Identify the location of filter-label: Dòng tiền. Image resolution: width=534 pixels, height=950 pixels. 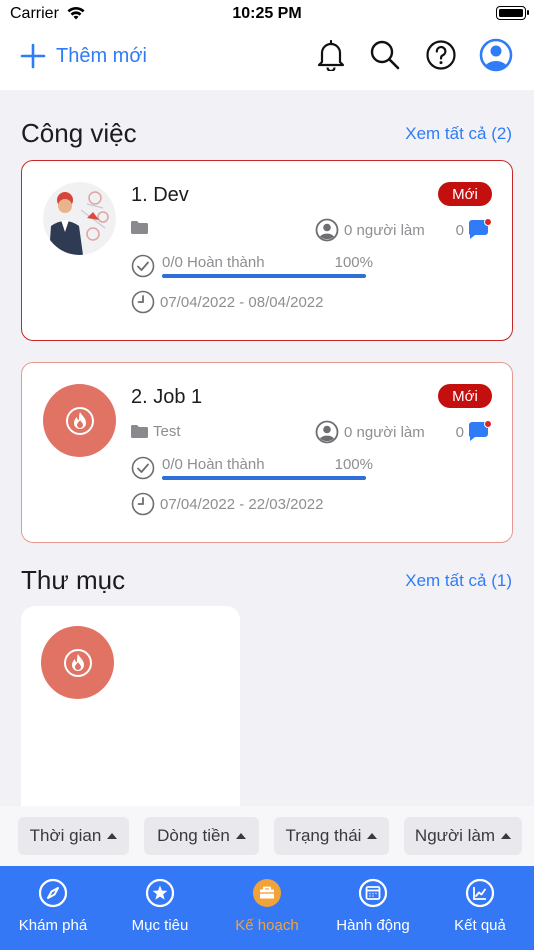
(193, 835).